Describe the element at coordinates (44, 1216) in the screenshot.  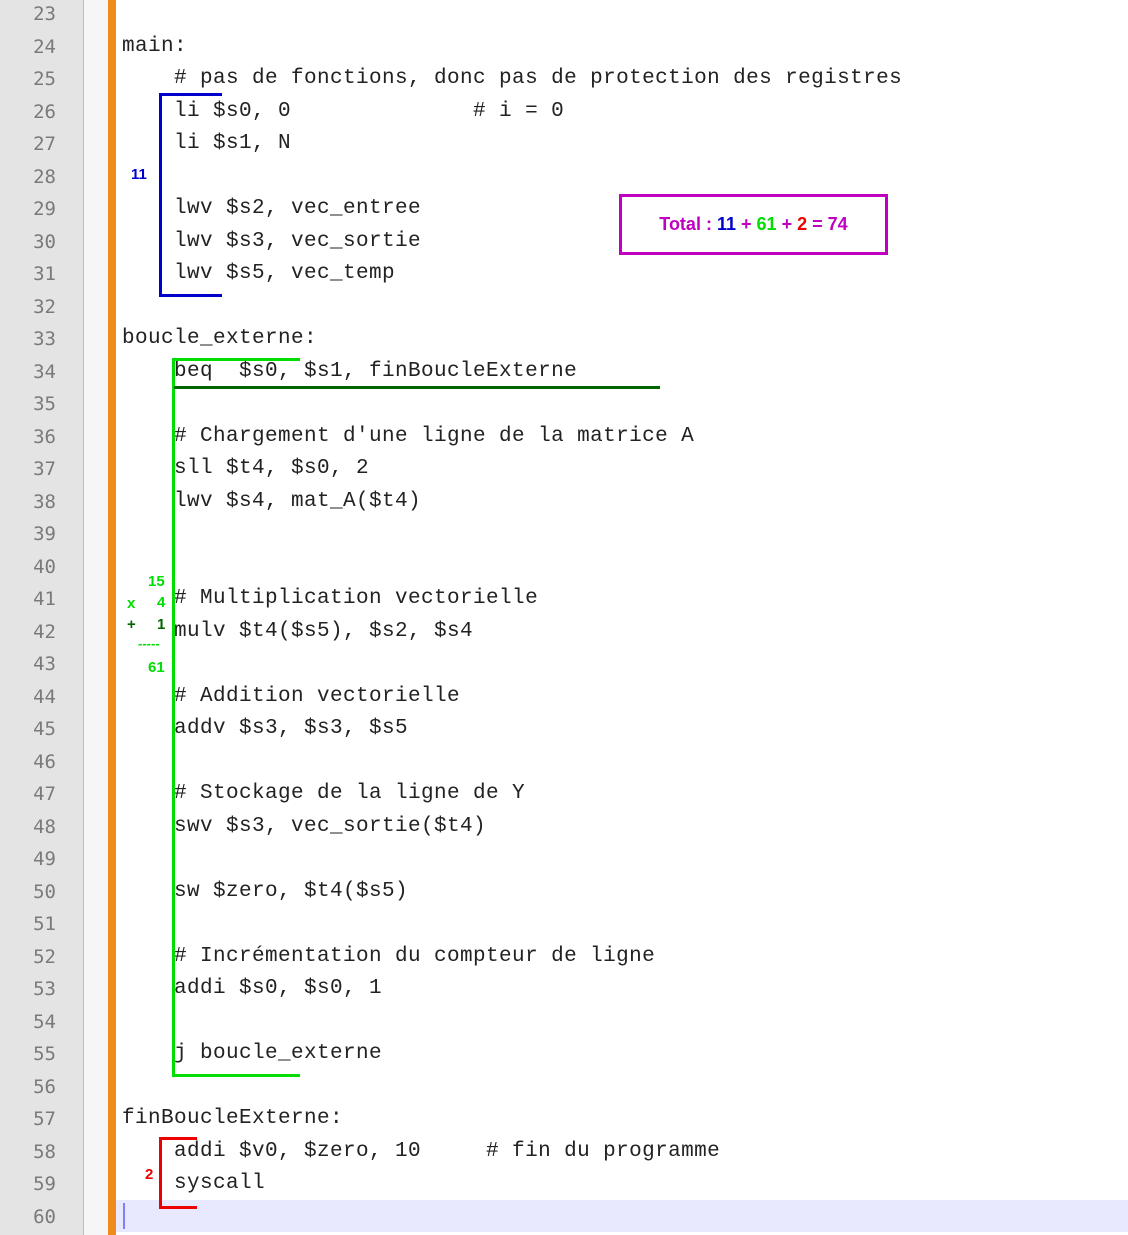
I see `line-number: 60` at that location.